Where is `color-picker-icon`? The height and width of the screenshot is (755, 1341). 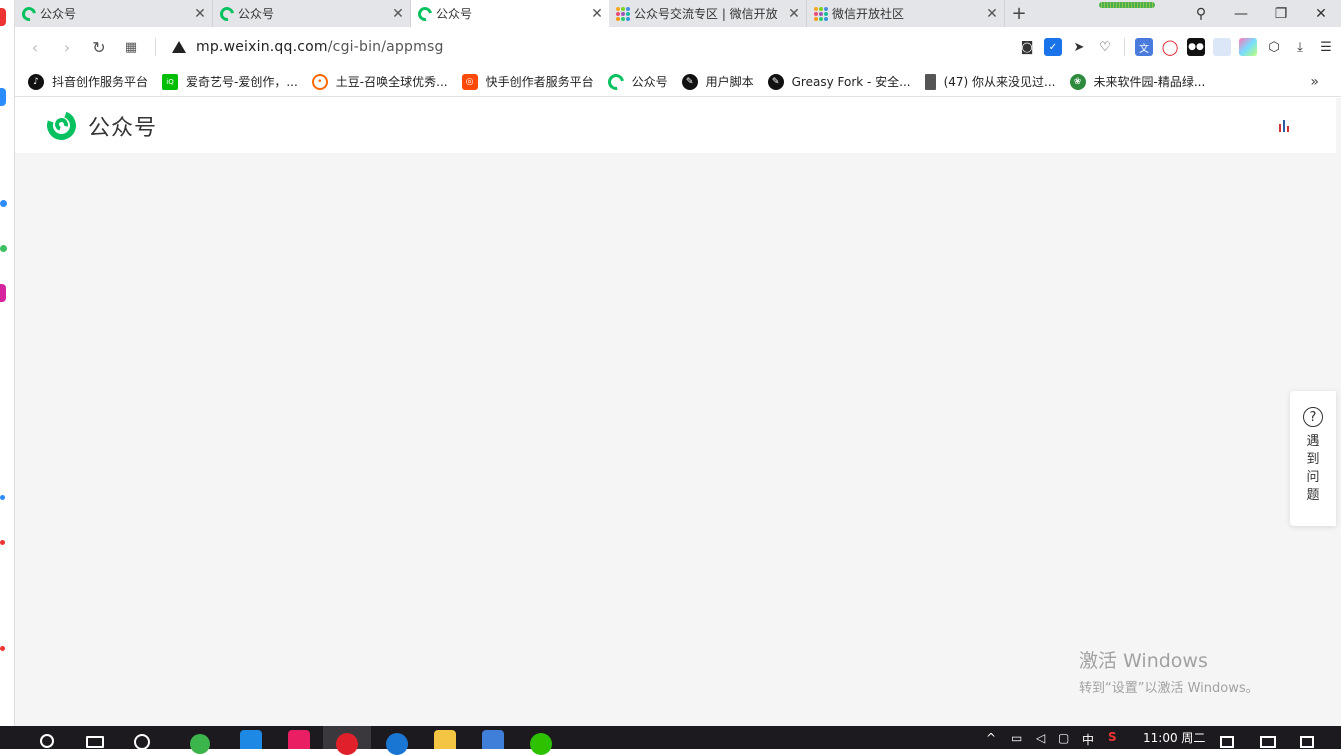 color-picker-icon is located at coordinates (1248, 47).